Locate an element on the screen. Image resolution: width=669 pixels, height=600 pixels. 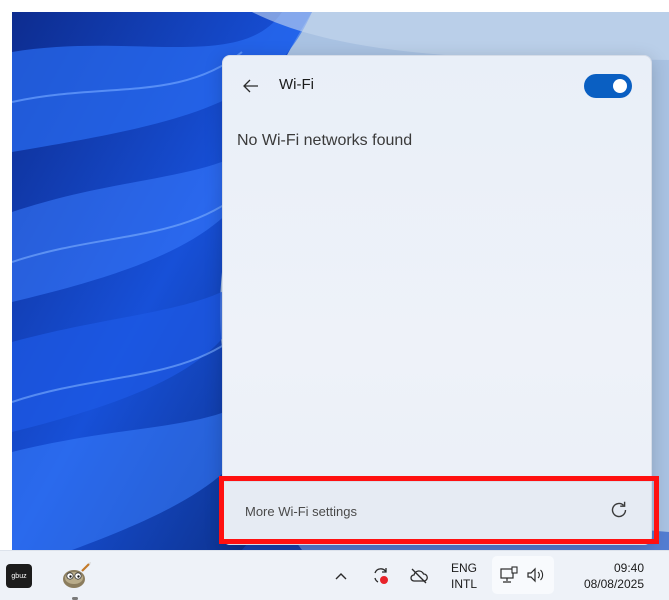
language-indicator: ENG INTL is located at coordinates (464, 576).